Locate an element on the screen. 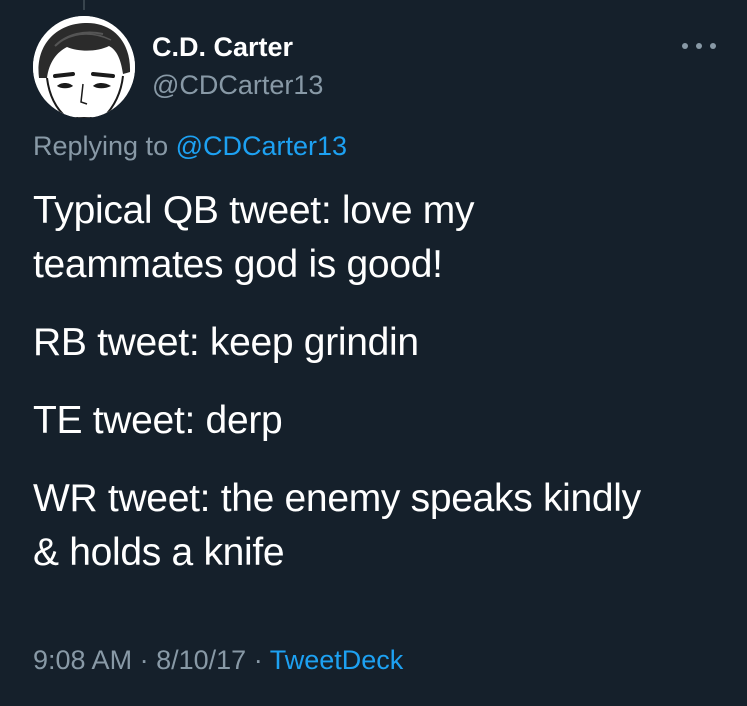 The width and height of the screenshot is (747, 706). author-handle: @CDCarter13 is located at coordinates (237, 85).